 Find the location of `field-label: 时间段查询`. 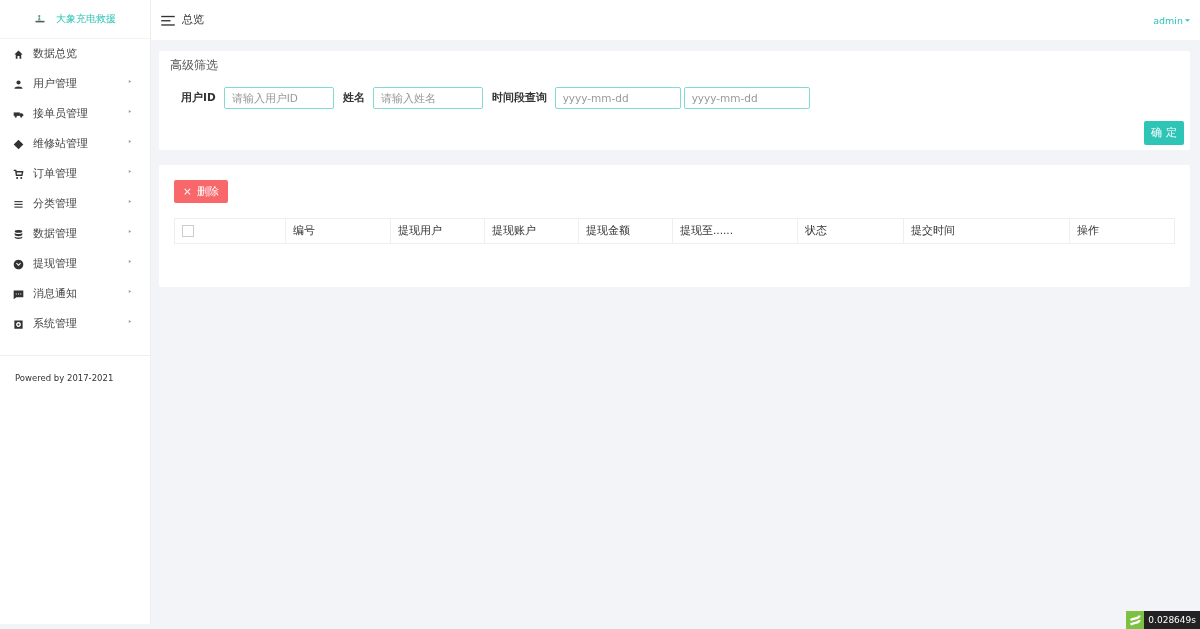

field-label: 时间段查询 is located at coordinates (519, 98).